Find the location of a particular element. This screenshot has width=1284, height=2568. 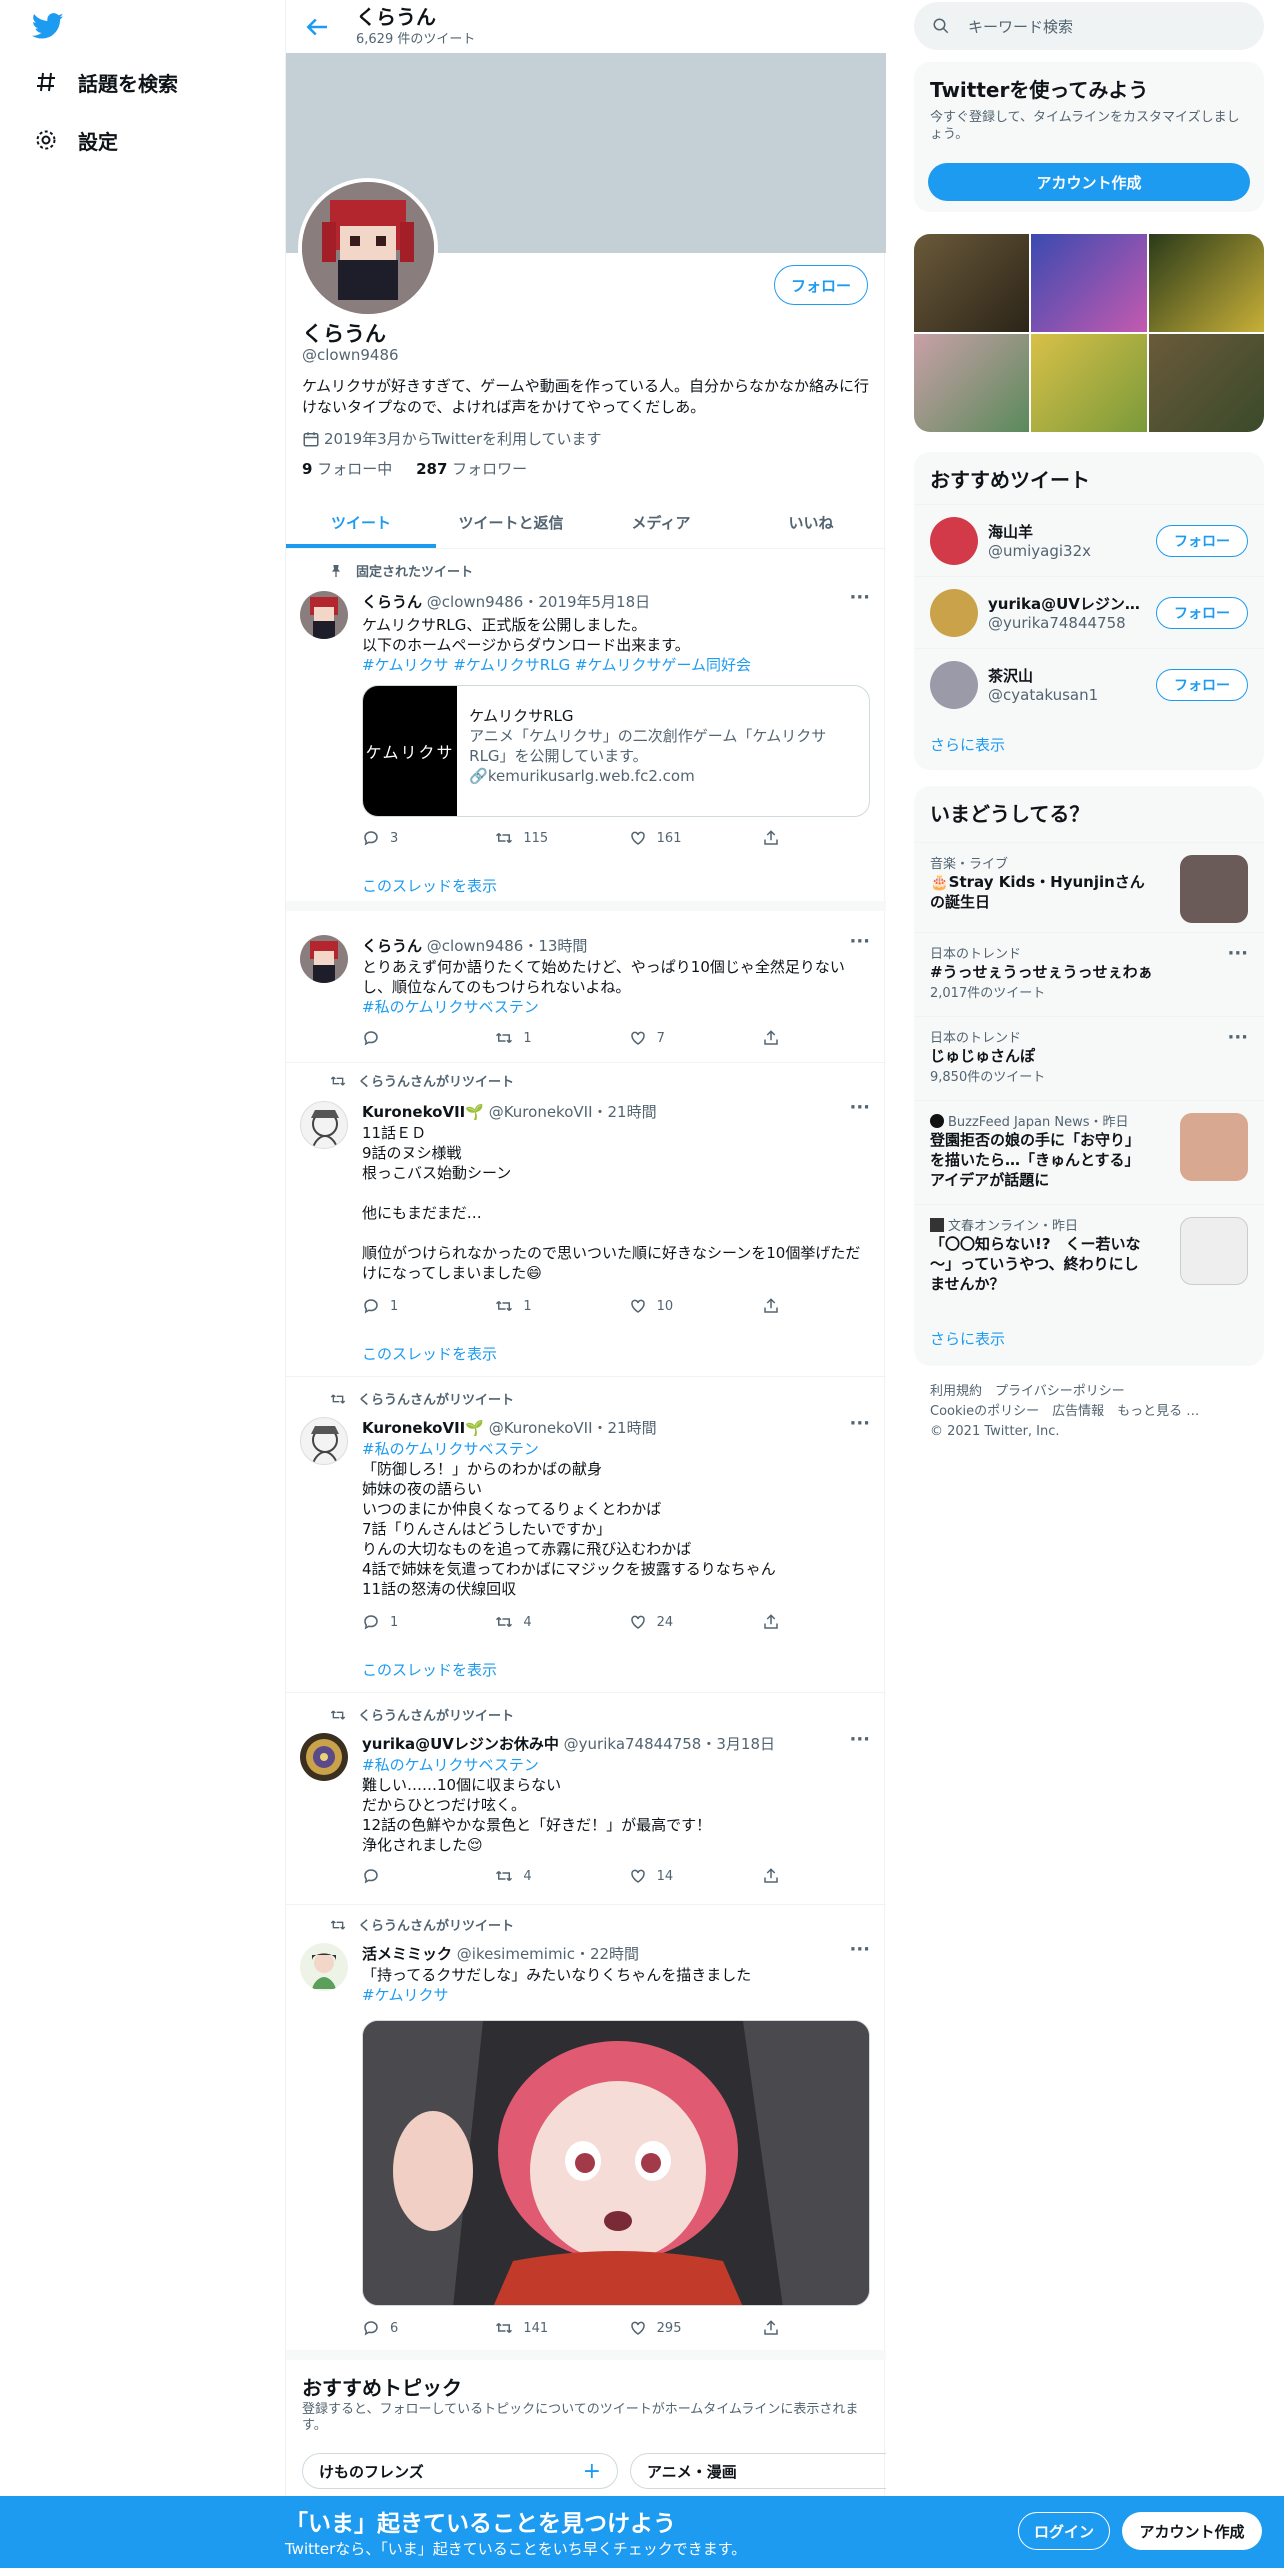

retweet-button: 141 is located at coordinates (545, 2328).